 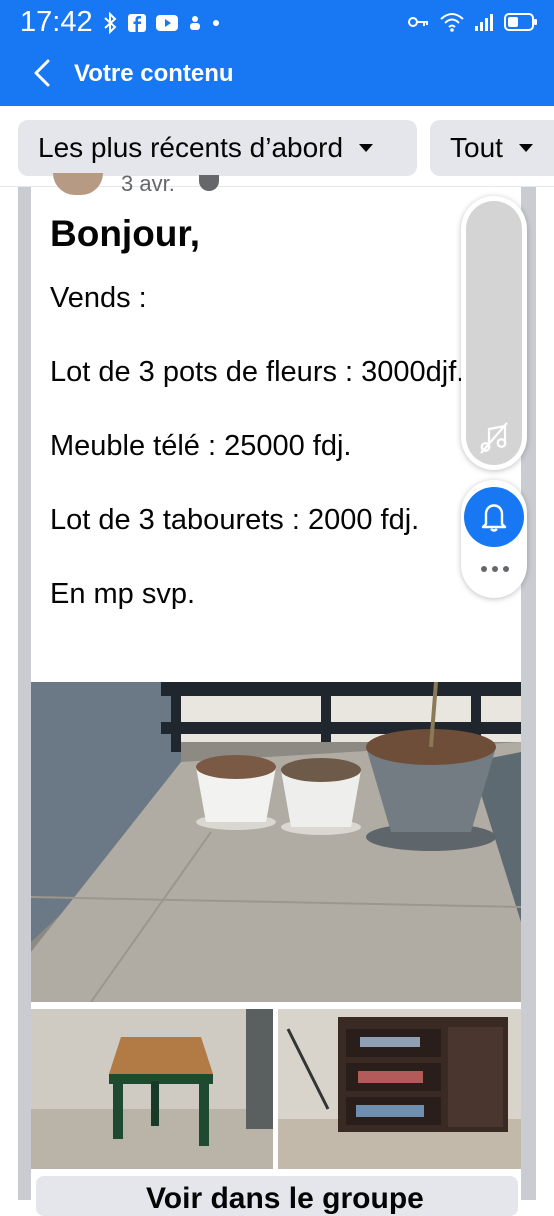 What do you see at coordinates (56, 22) in the screenshot?
I see `status-time: 17:42` at bounding box center [56, 22].